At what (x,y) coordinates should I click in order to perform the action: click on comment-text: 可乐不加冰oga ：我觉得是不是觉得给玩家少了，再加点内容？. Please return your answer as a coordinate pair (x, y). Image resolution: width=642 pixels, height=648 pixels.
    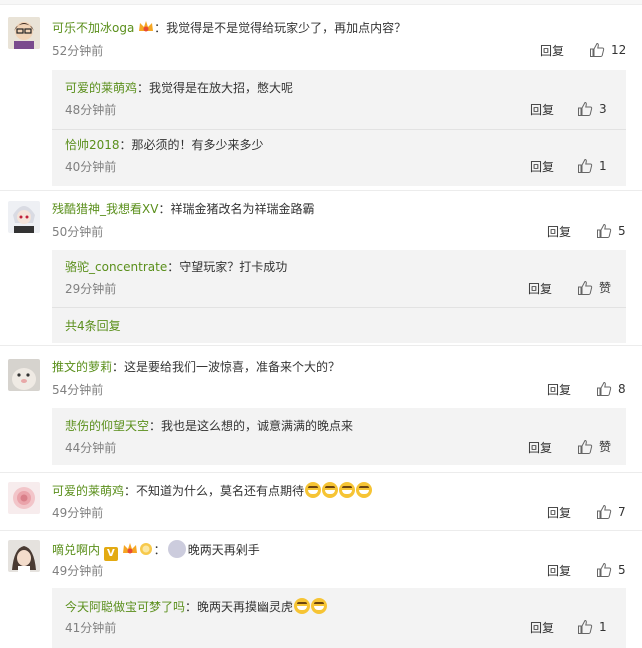
    Looking at the image, I should click on (229, 28).